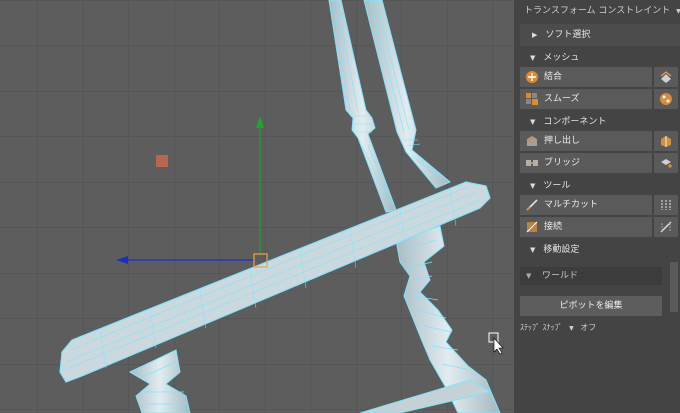 This screenshot has height=413, width=680. Describe the element at coordinates (560, 276) in the screenshot. I see `move-space-value: ワールド` at that location.